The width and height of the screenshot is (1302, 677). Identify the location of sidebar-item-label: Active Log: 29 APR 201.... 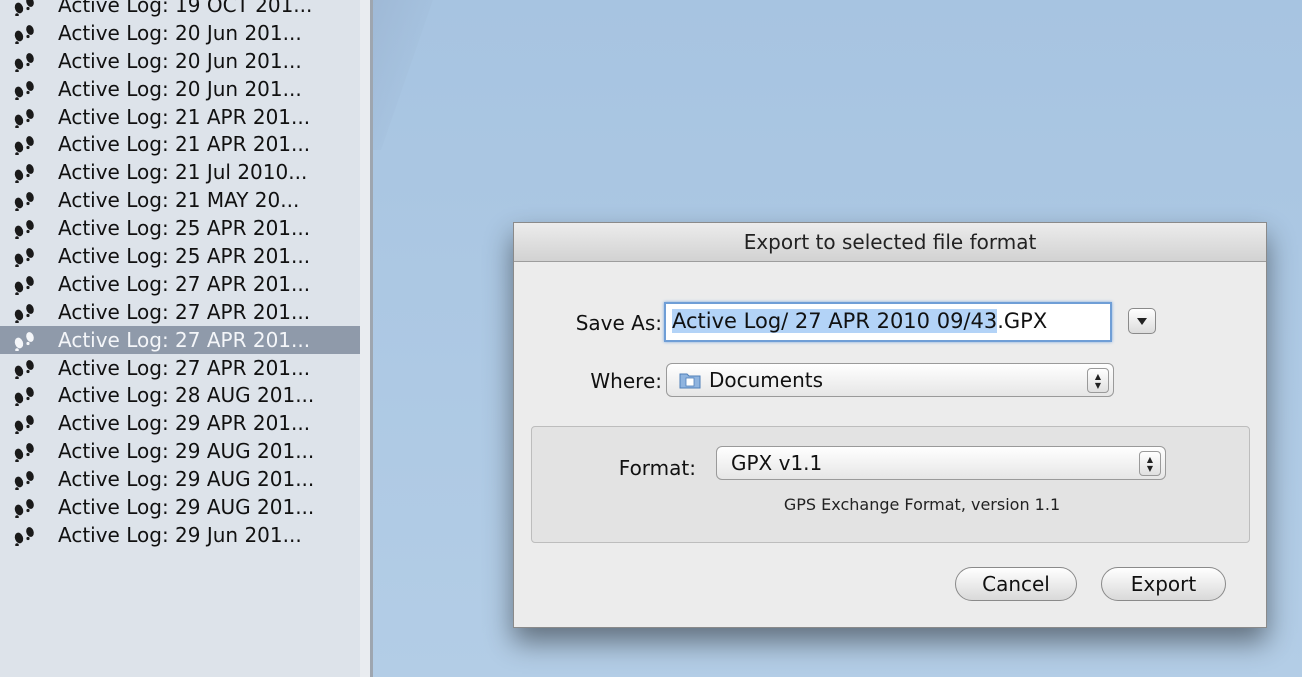
(184, 423).